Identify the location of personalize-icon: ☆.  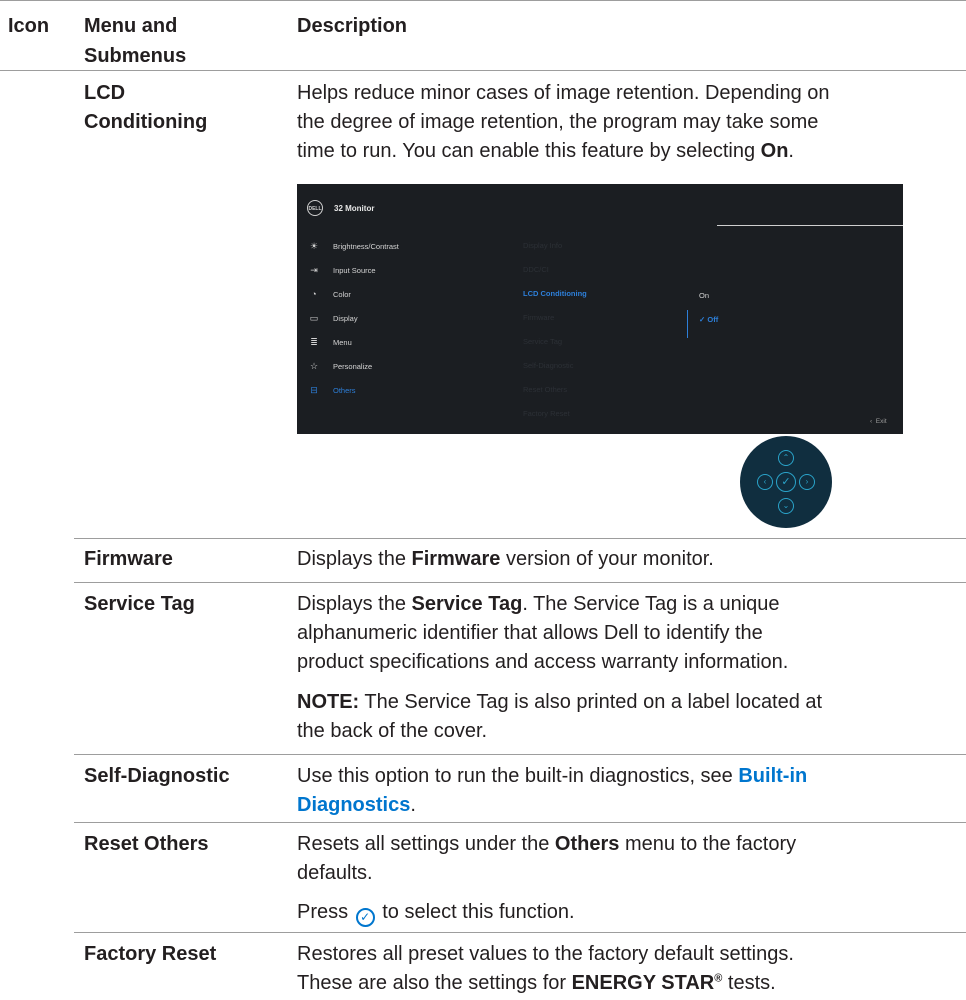
(314, 366).